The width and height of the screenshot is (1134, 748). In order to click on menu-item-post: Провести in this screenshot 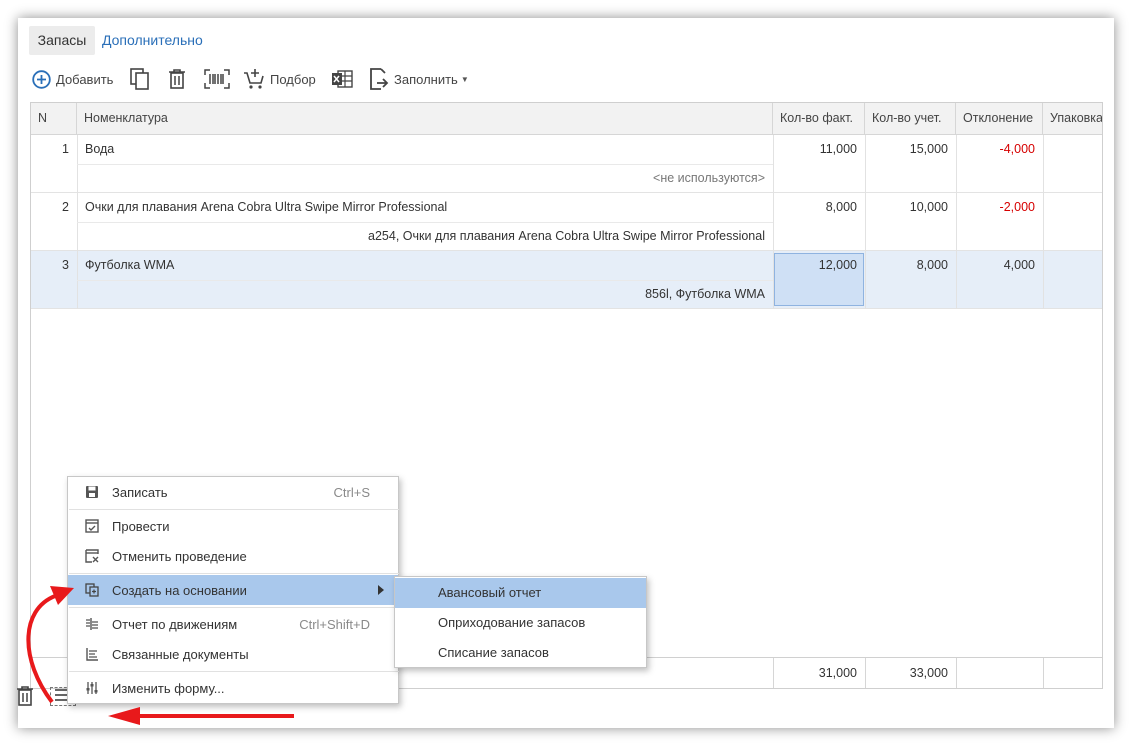, I will do `click(233, 526)`.